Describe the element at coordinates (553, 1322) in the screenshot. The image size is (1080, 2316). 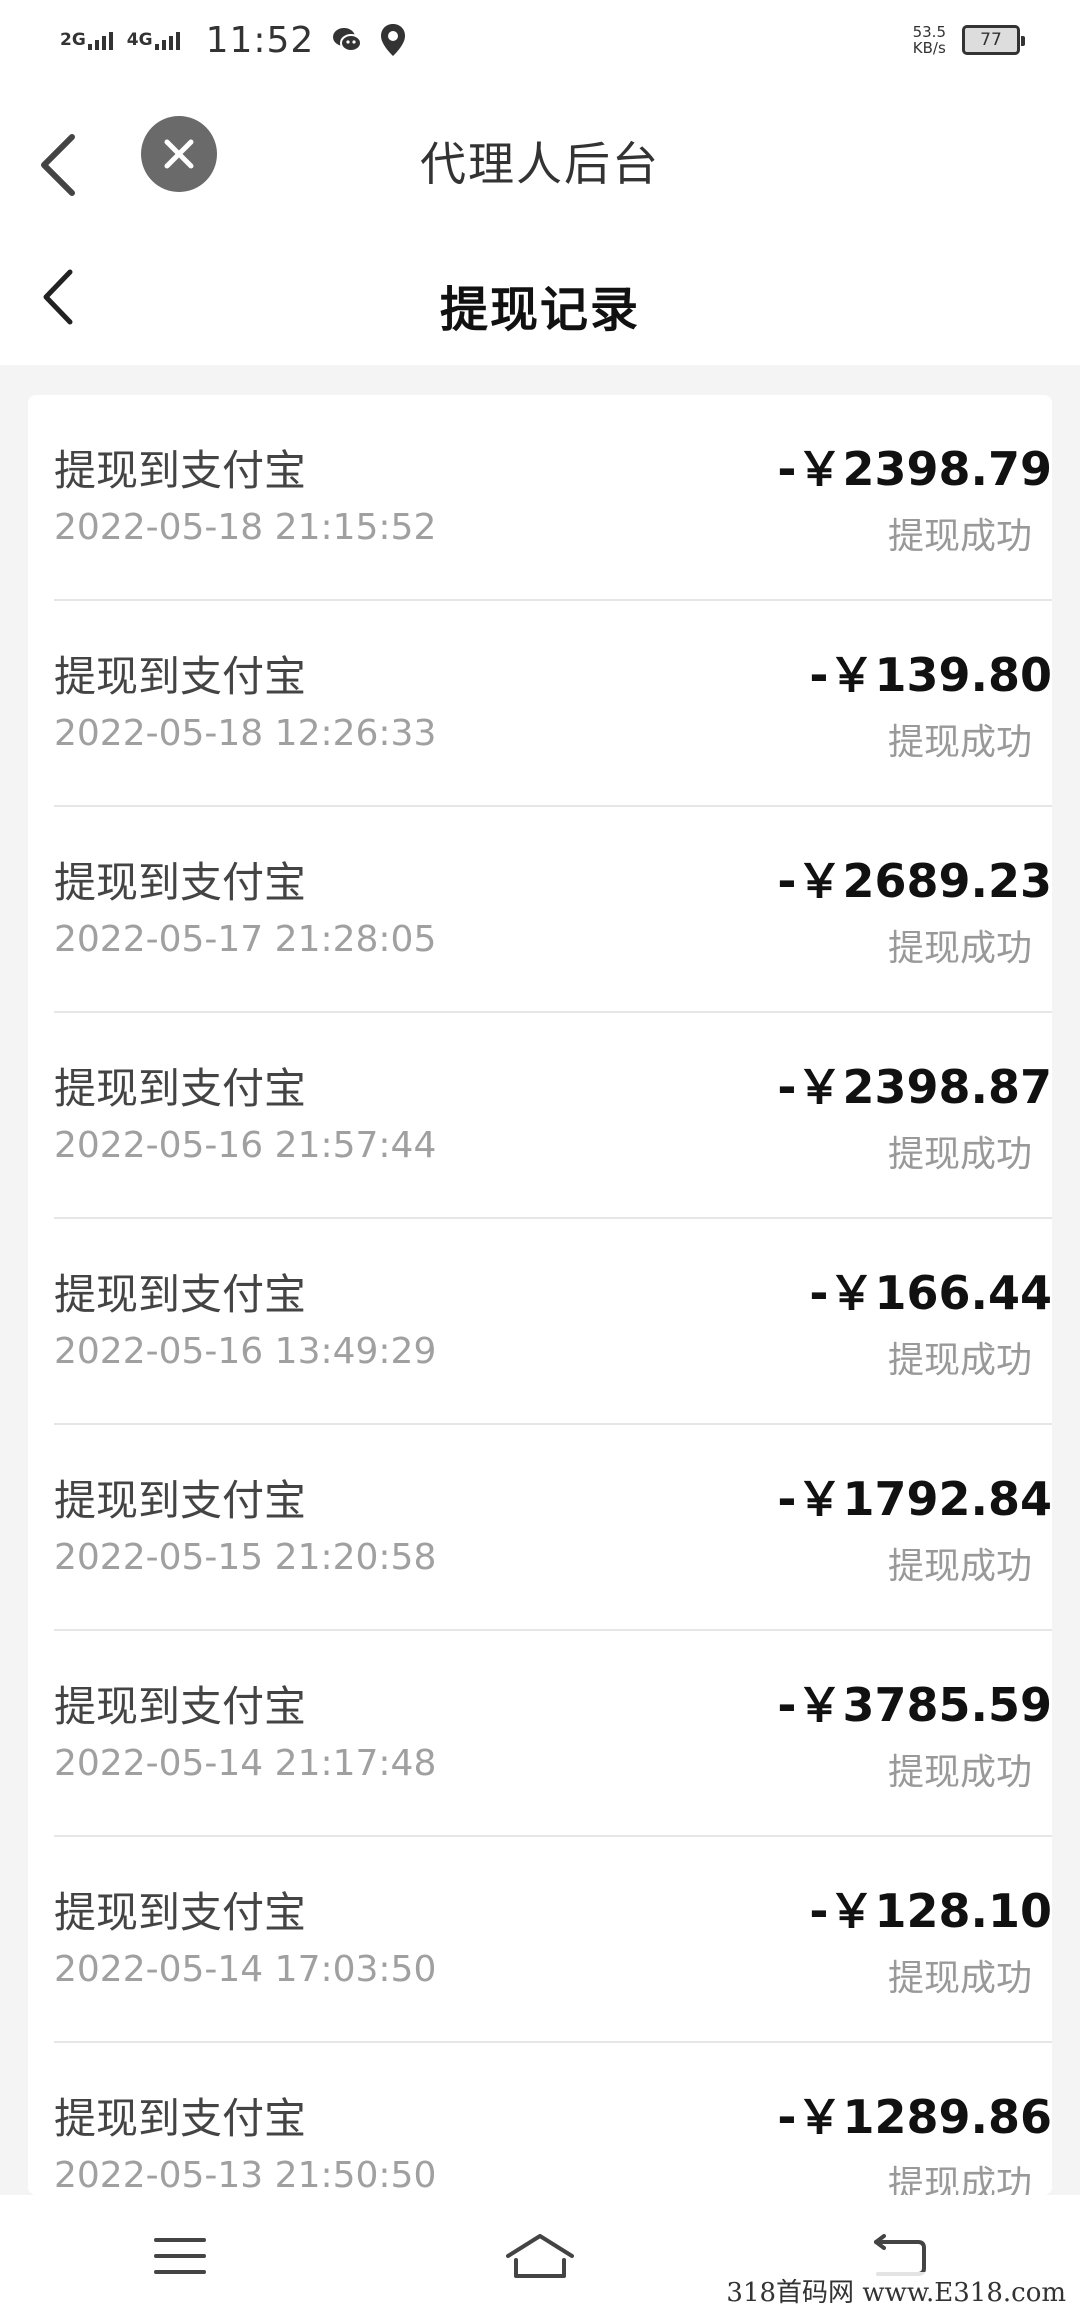
I see `list-item: 提现到支付宝 2022-05-16 13:49:29 -￥166.44 提现成功` at that location.